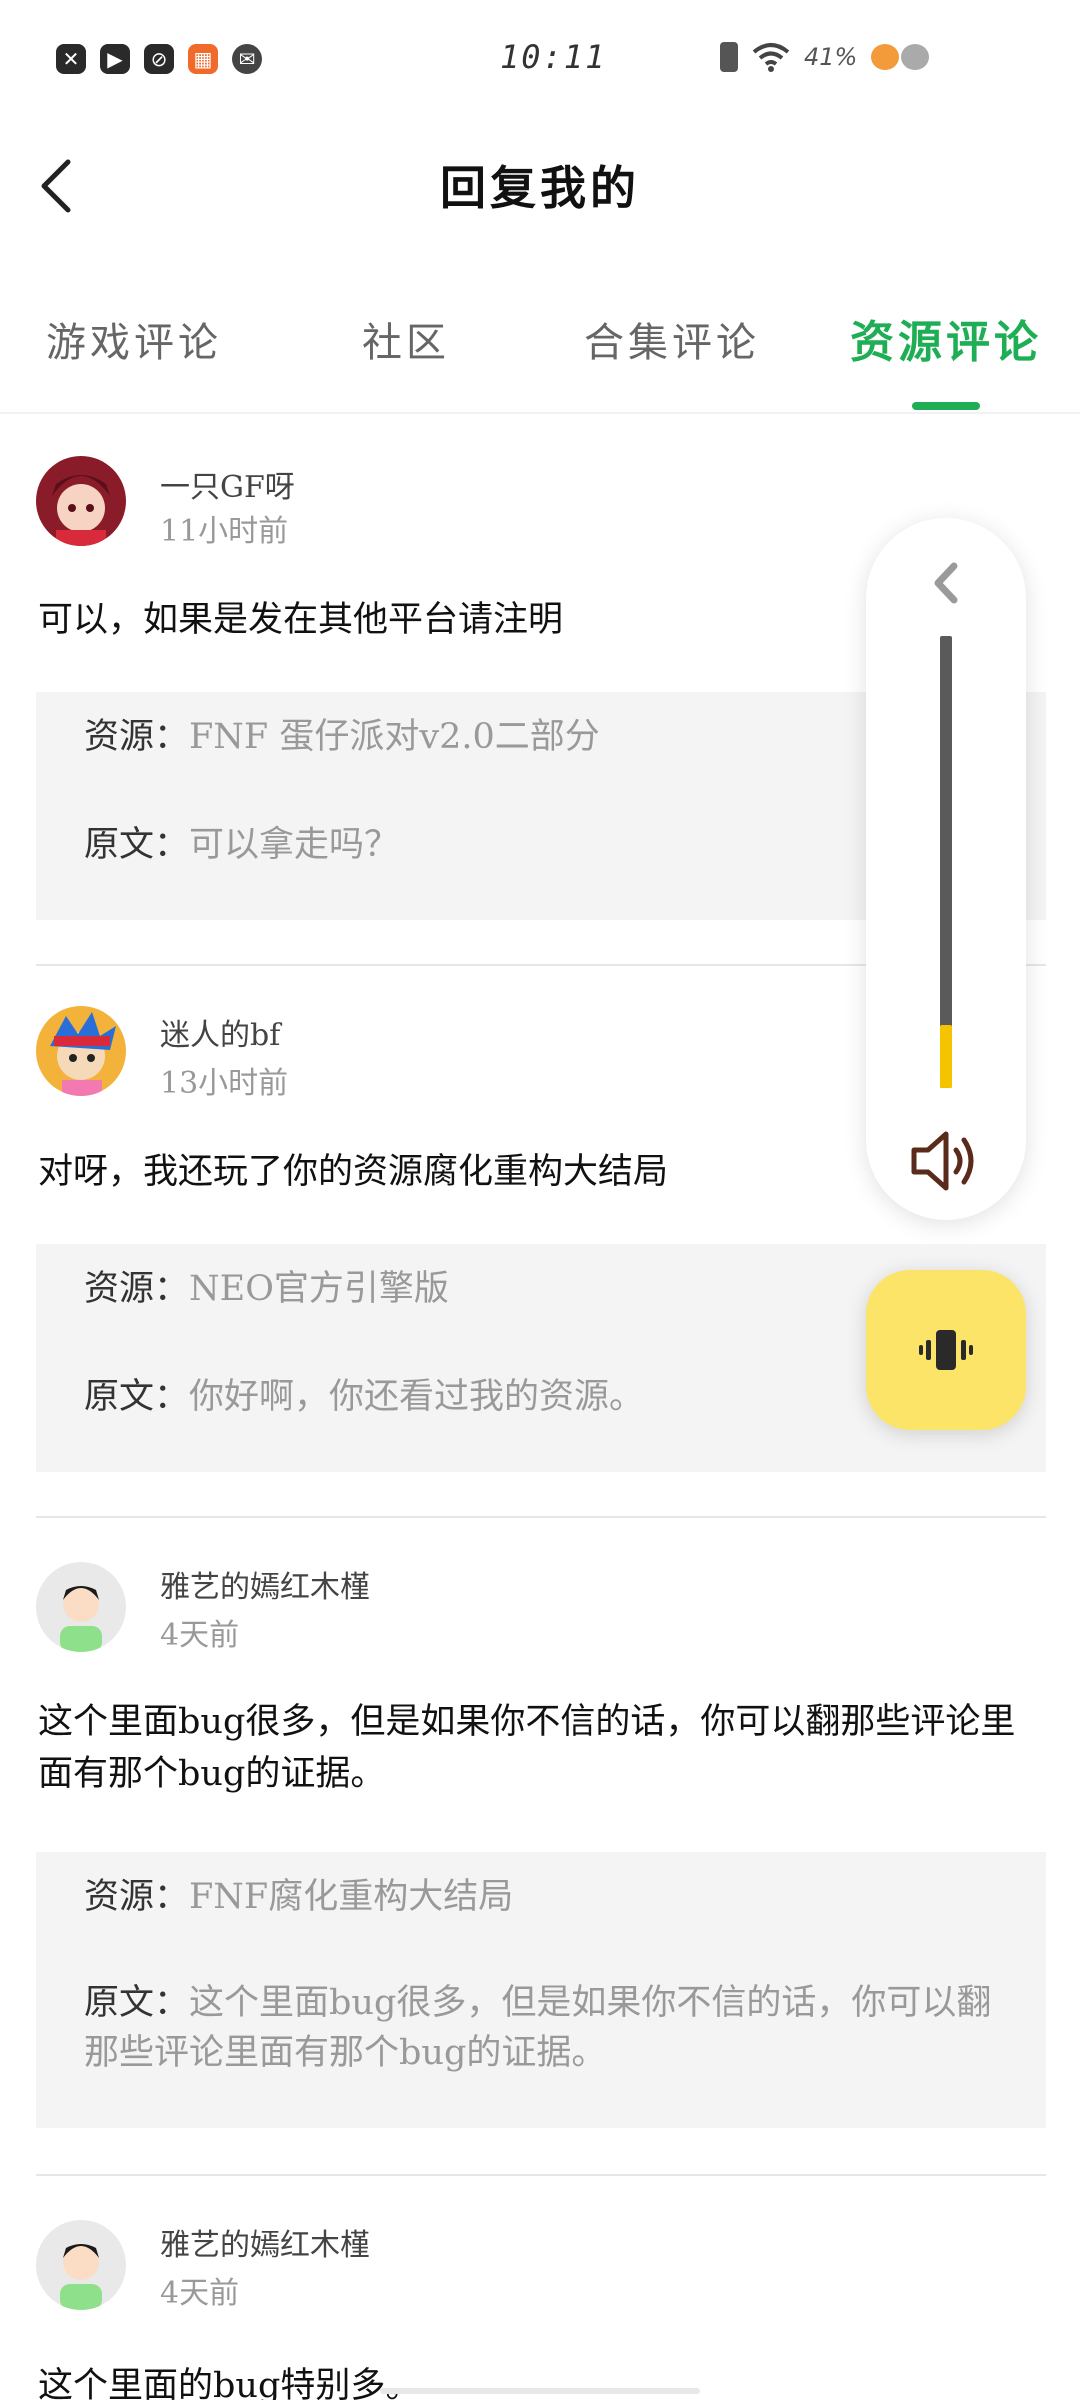  What do you see at coordinates (527, 1748) in the screenshot?
I see `reply-text: 这个里面bug很多，但是如果你不信的话，你可以翻那些评论里面有那个bug的证据。` at bounding box center [527, 1748].